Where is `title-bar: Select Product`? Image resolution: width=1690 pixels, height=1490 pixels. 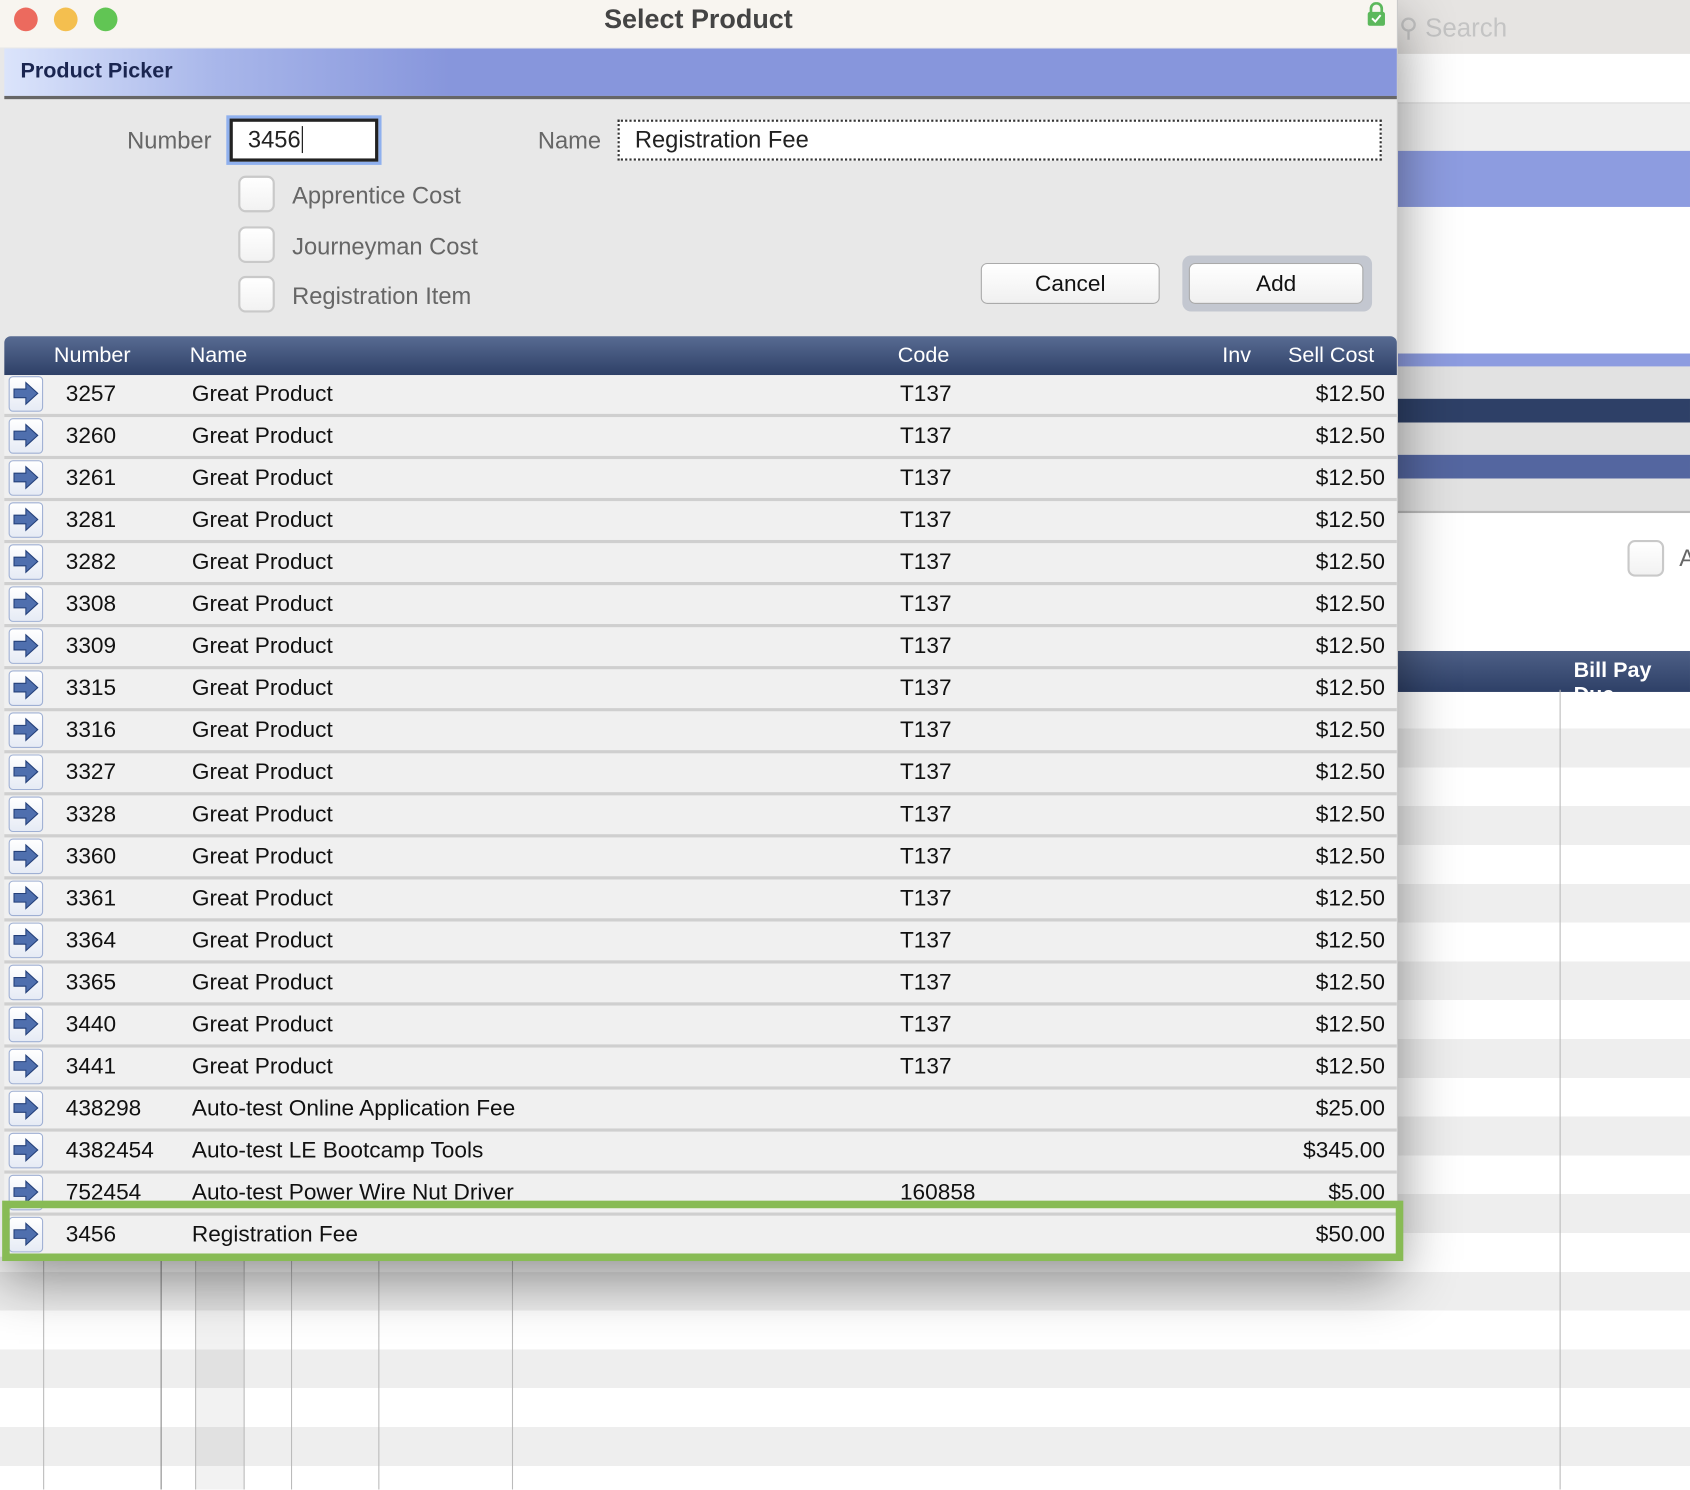 title-bar: Select Product is located at coordinates (698, 24).